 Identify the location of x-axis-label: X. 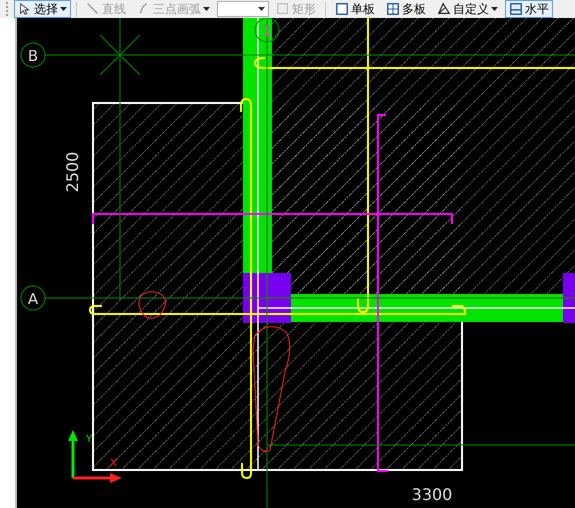
(113, 463).